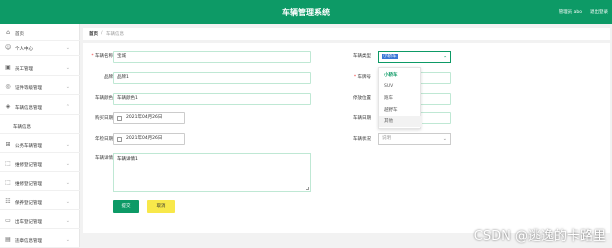  Describe the element at coordinates (8, 201) in the screenshot. I see `list-icon: ☷` at that location.